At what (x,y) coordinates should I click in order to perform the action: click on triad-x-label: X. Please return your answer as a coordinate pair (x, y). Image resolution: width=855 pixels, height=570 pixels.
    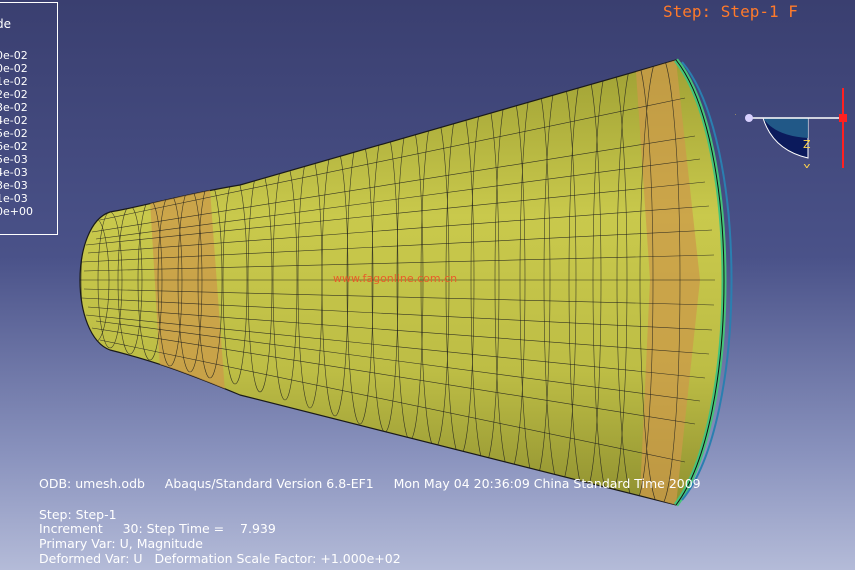
    Looking at the image, I should click on (807, 165).